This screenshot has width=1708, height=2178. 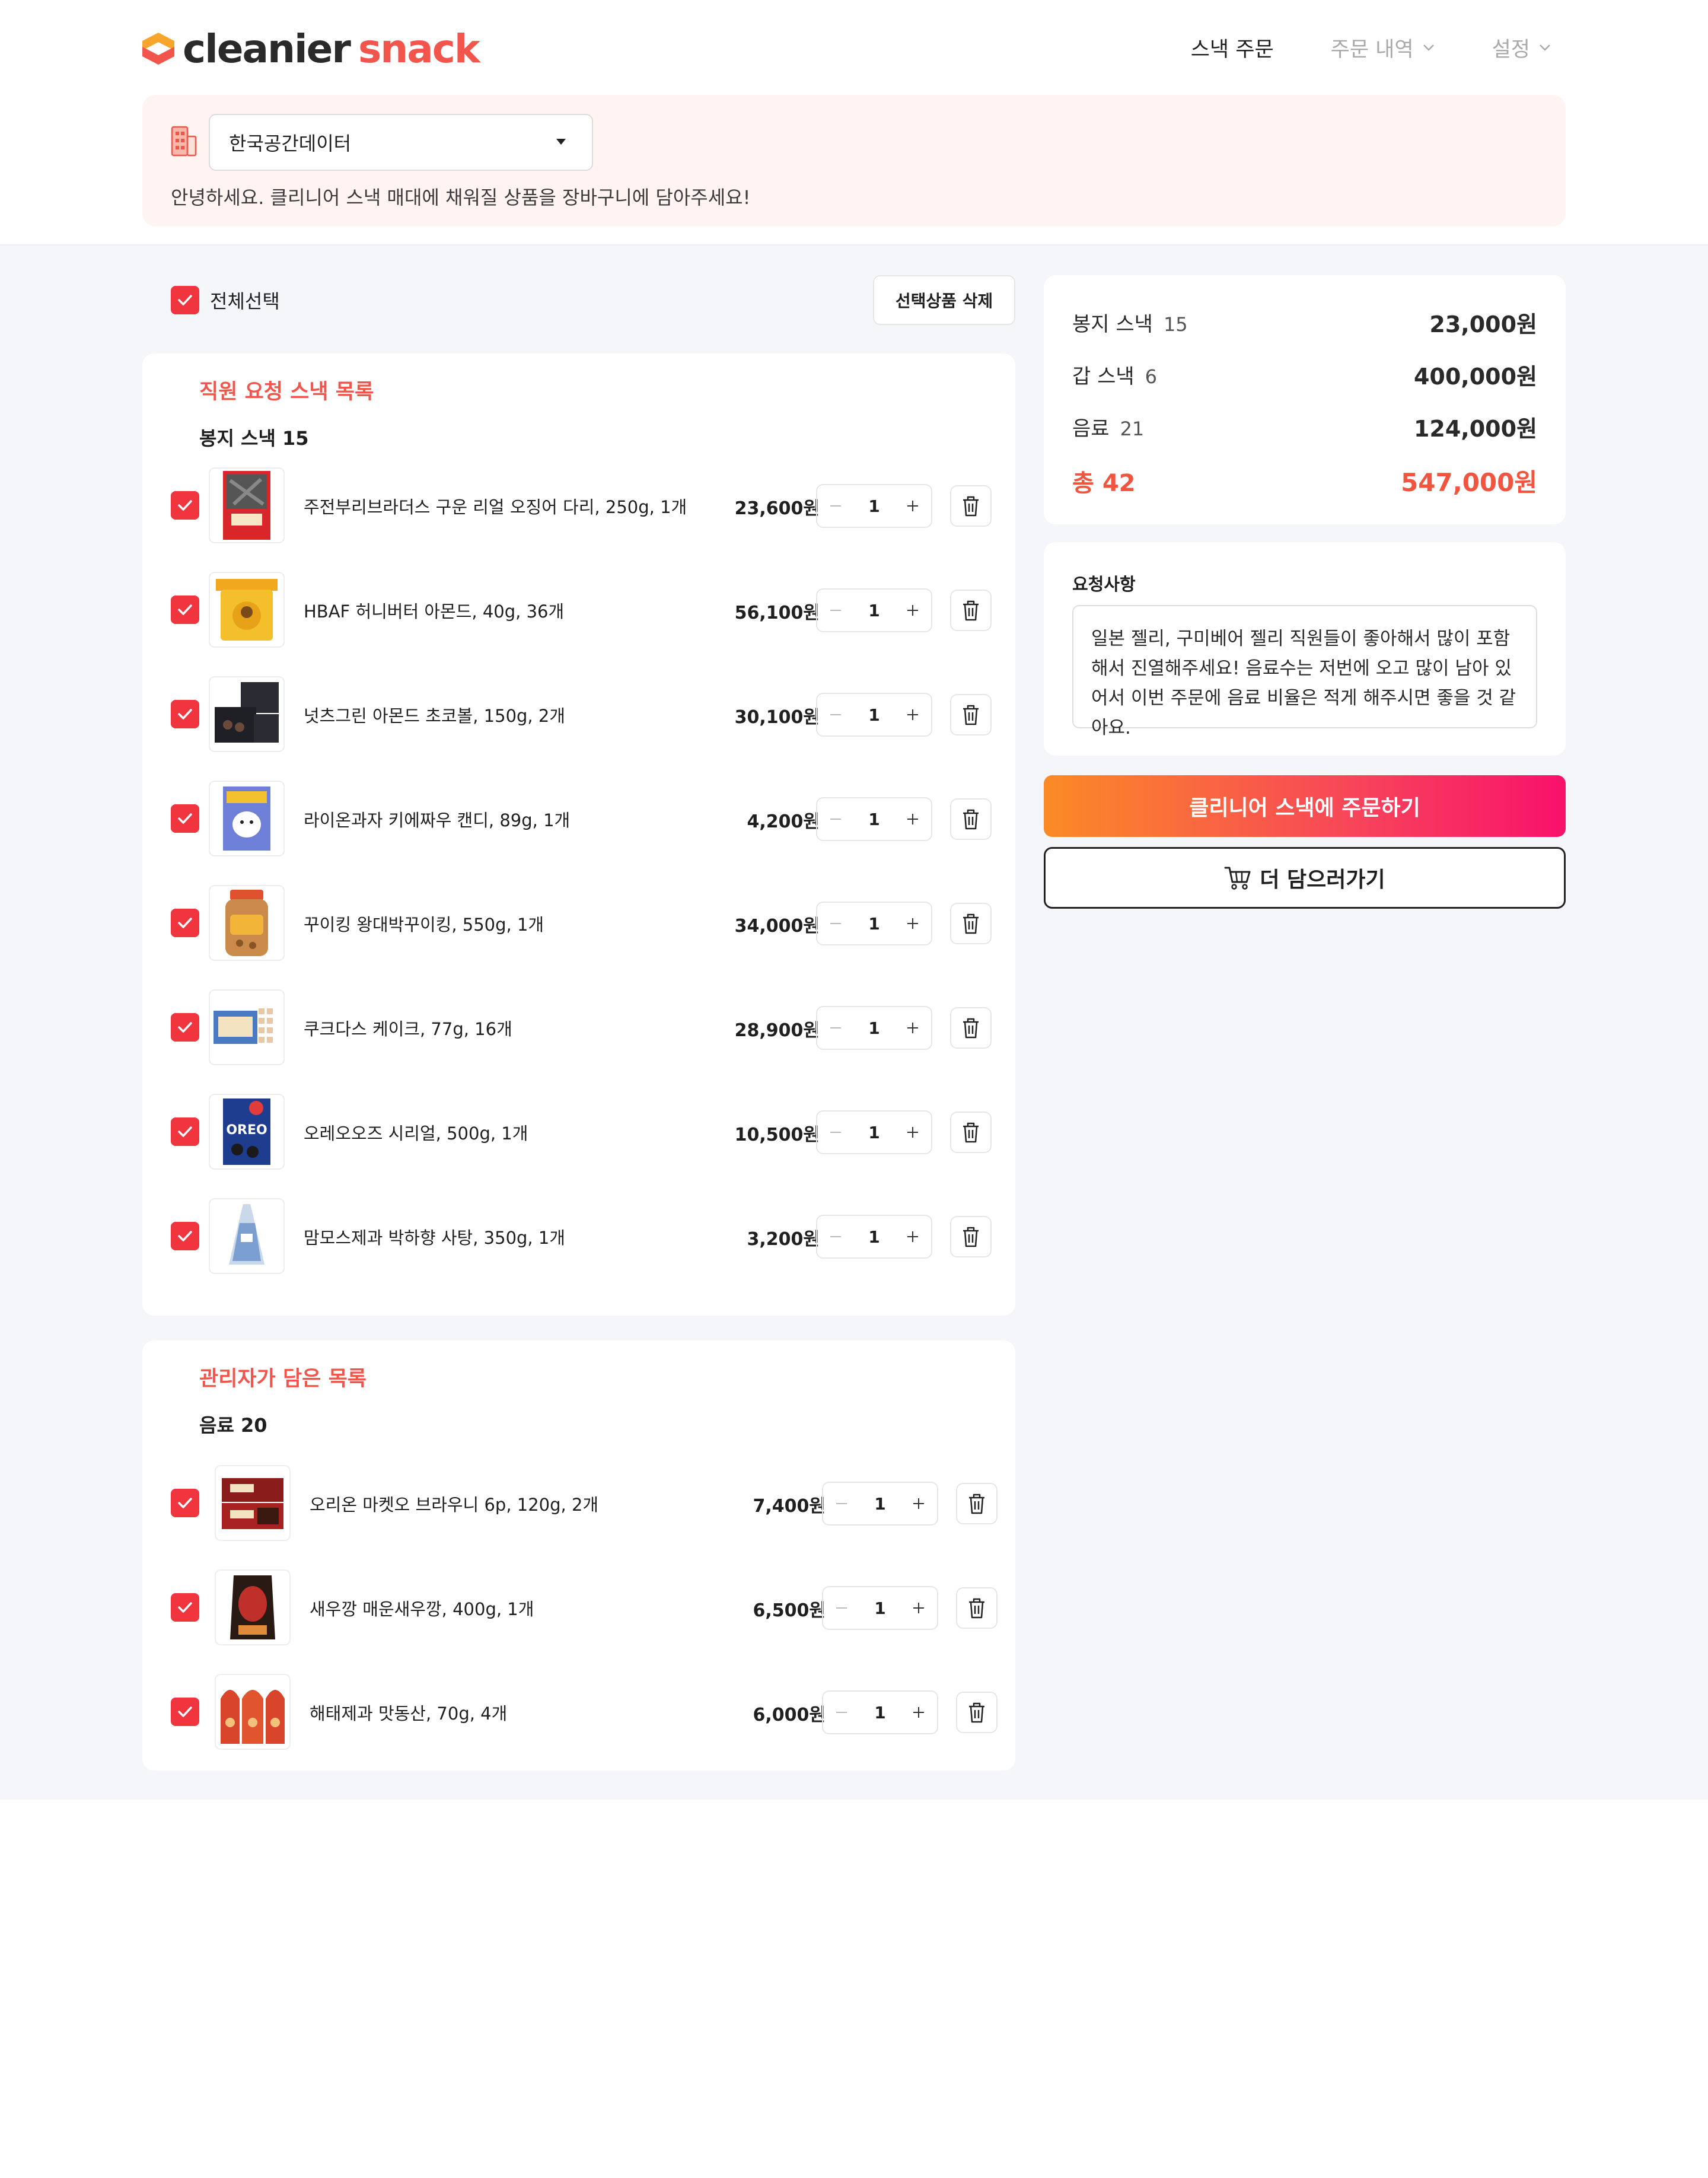 What do you see at coordinates (245, 301) in the screenshot?
I see `select-all-label: 전체선택` at bounding box center [245, 301].